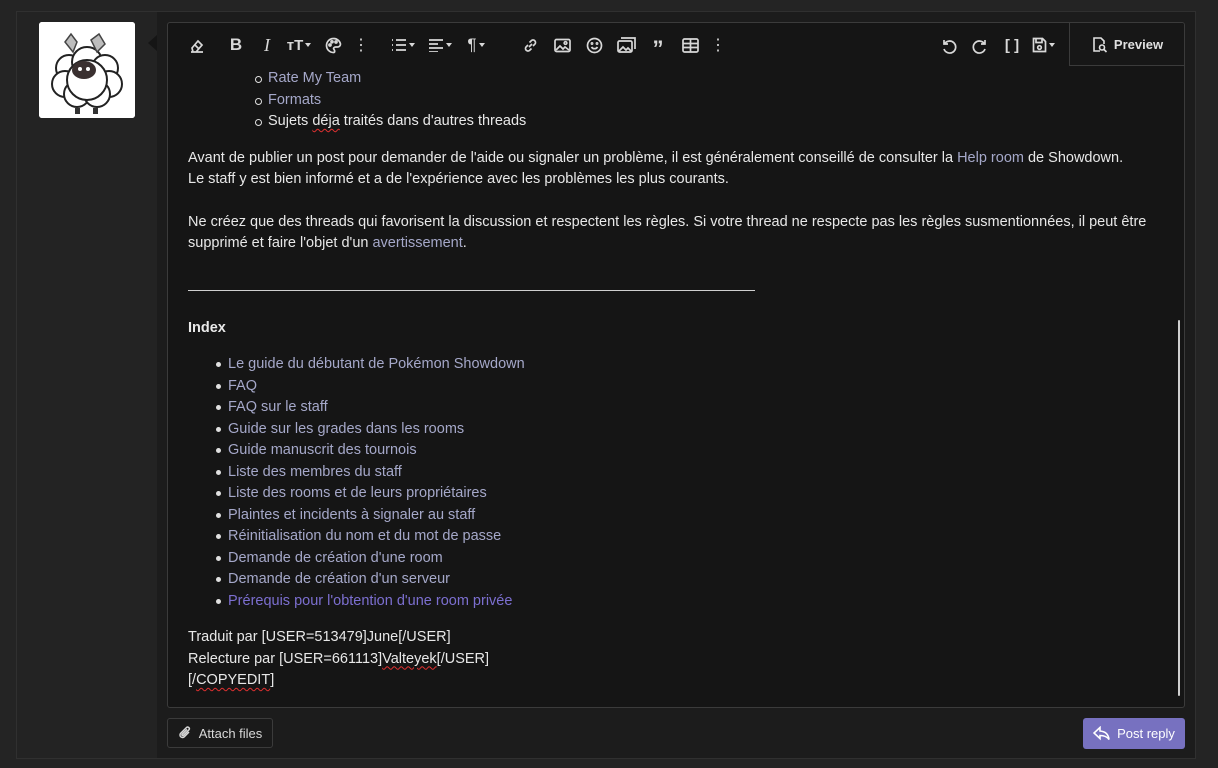 The image size is (1218, 768). What do you see at coordinates (267, 45) in the screenshot?
I see `italic-icon: I` at bounding box center [267, 45].